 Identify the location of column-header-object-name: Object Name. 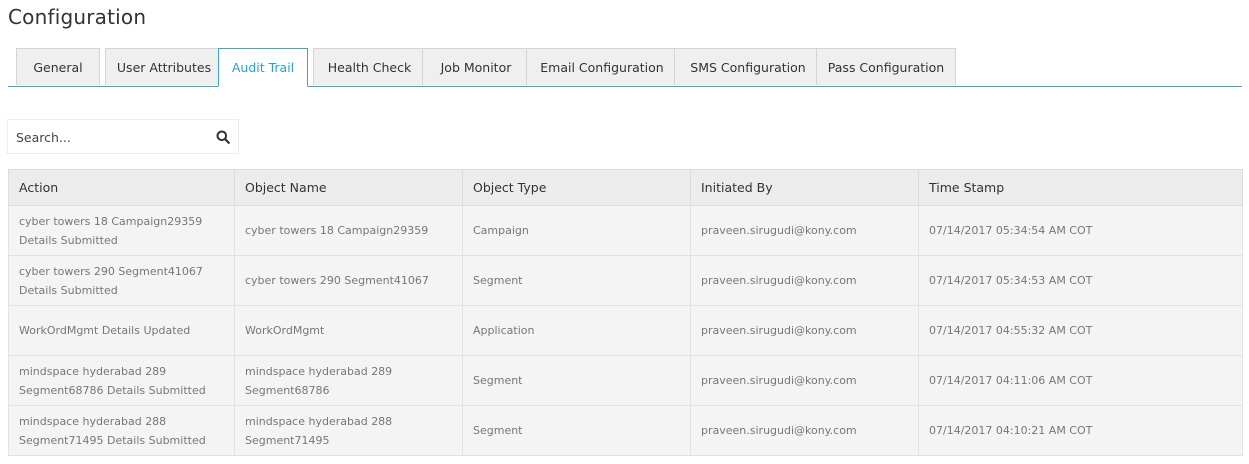
(348, 187).